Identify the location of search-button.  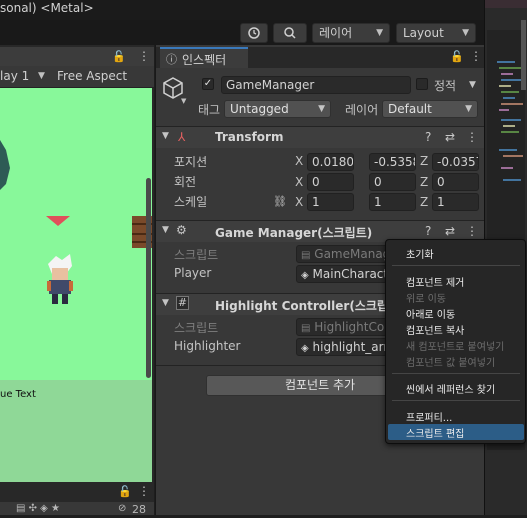
(290, 33).